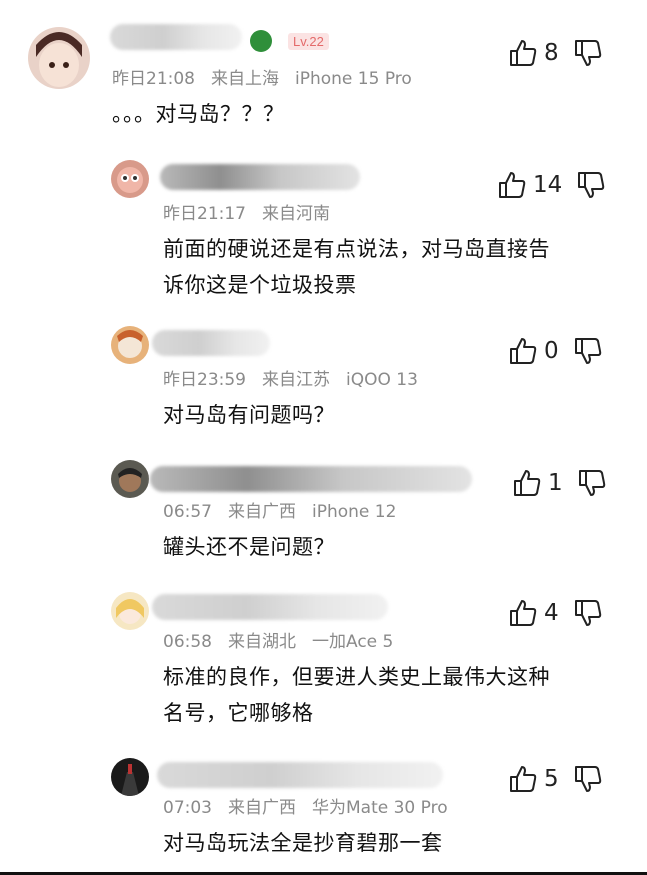 The width and height of the screenshot is (647, 875). Describe the element at coordinates (153, 79) in the screenshot. I see `comment-time: 昨日21:08` at that location.